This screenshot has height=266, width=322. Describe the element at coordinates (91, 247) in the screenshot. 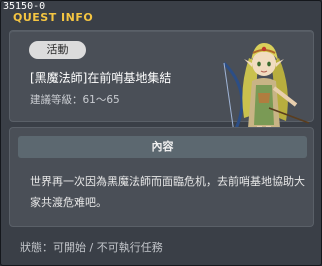

I see `quest-status: 狀態：可開始 / 不可執行任務` at that location.